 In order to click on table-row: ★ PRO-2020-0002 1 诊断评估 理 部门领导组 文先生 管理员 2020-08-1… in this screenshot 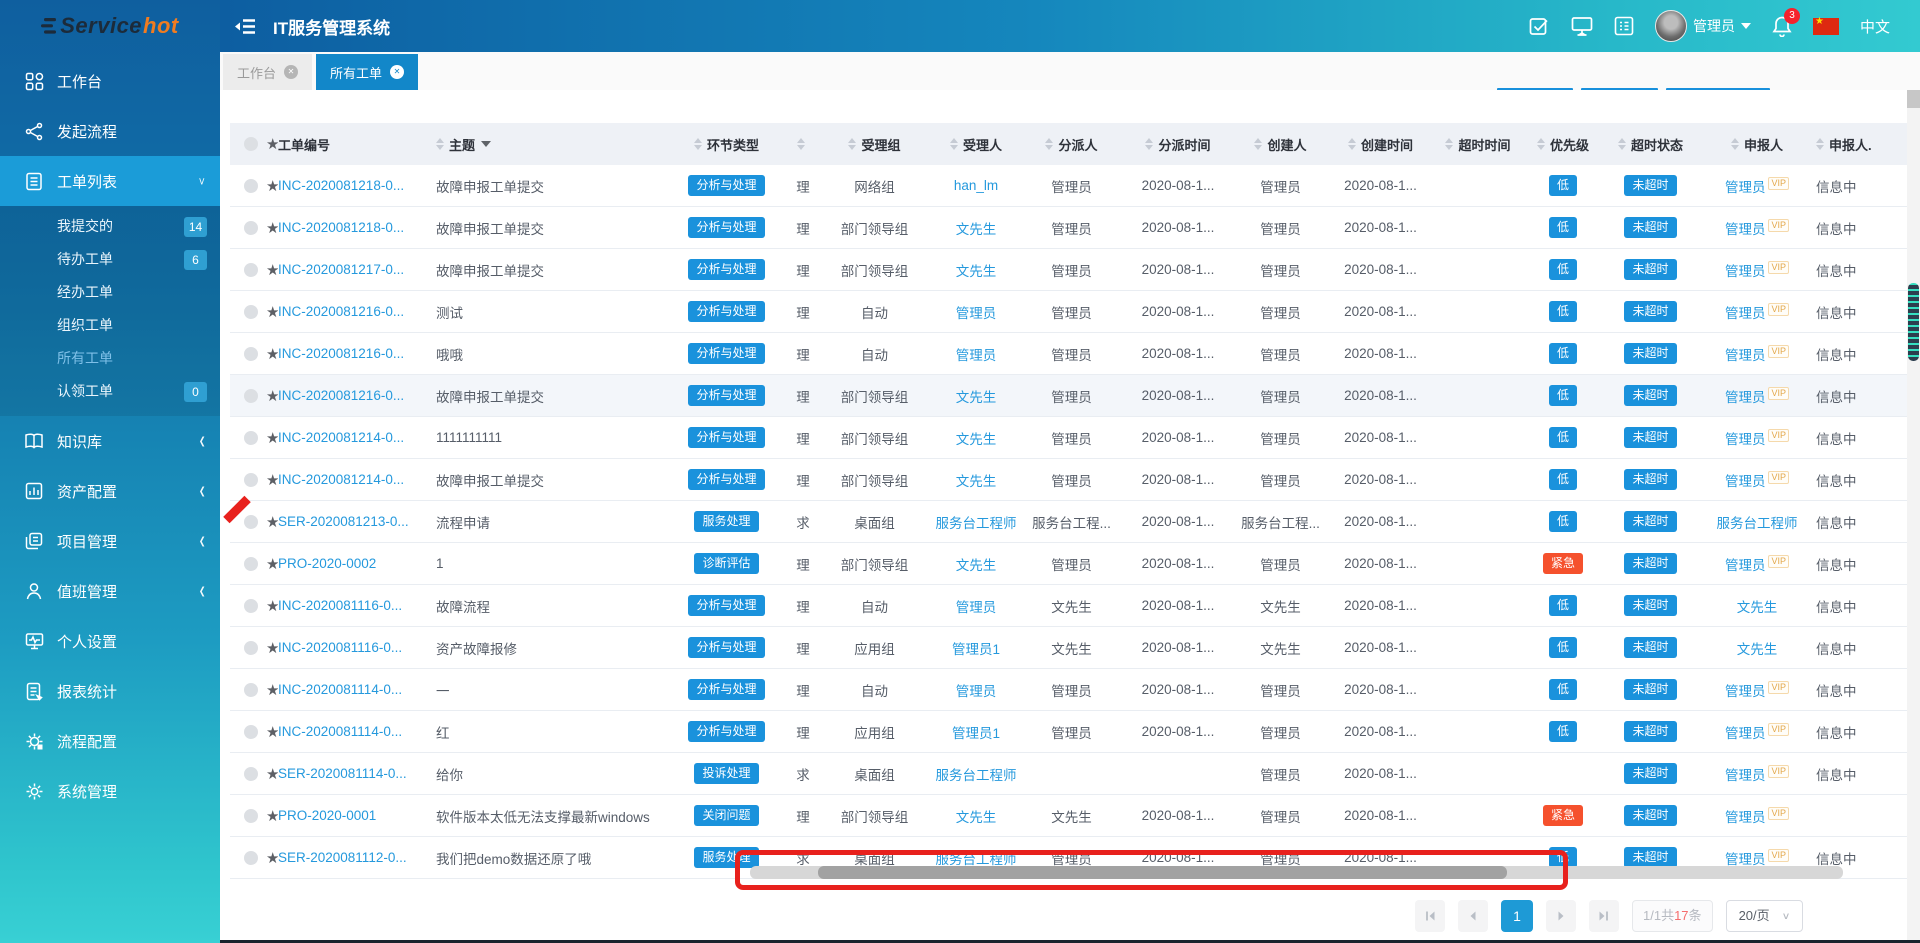, I will do `click(1069, 564)`.